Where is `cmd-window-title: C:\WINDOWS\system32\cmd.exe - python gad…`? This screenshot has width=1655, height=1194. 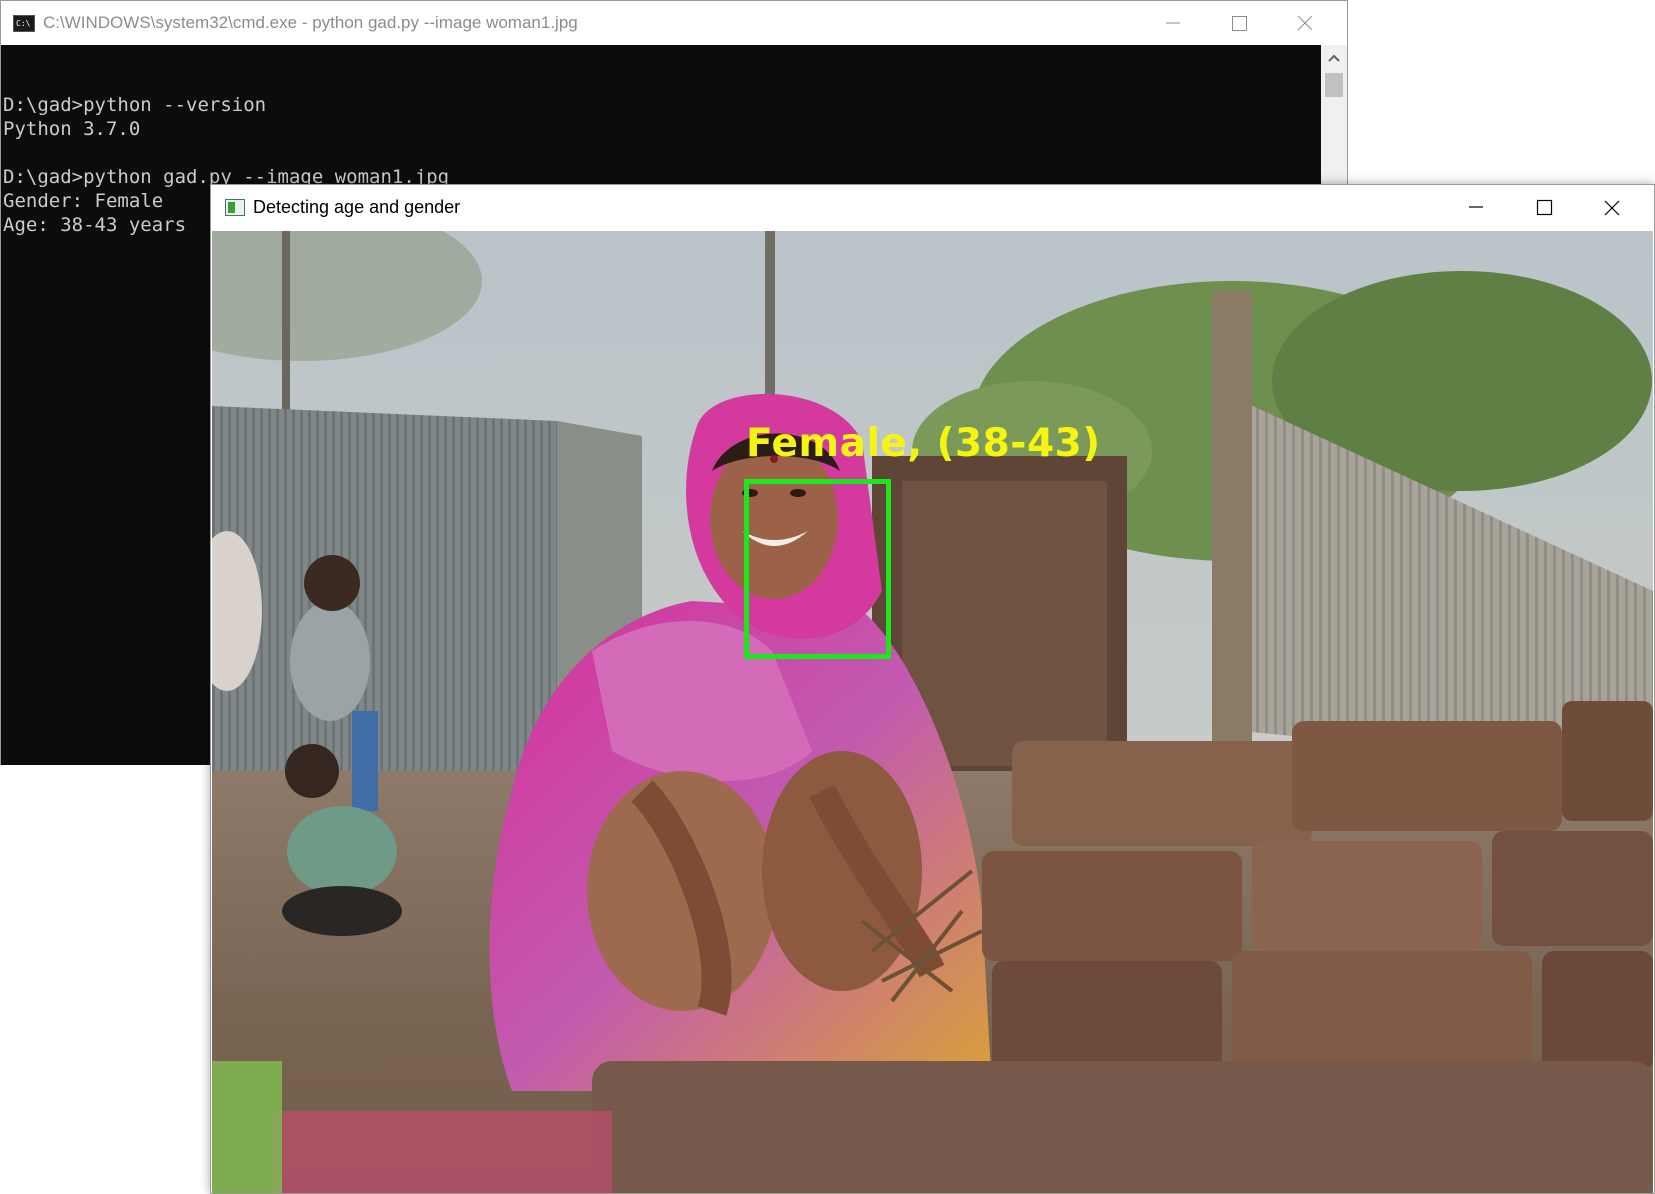
cmd-window-title: C:\WINDOWS\system32\cmd.exe - python gad… is located at coordinates (310, 22).